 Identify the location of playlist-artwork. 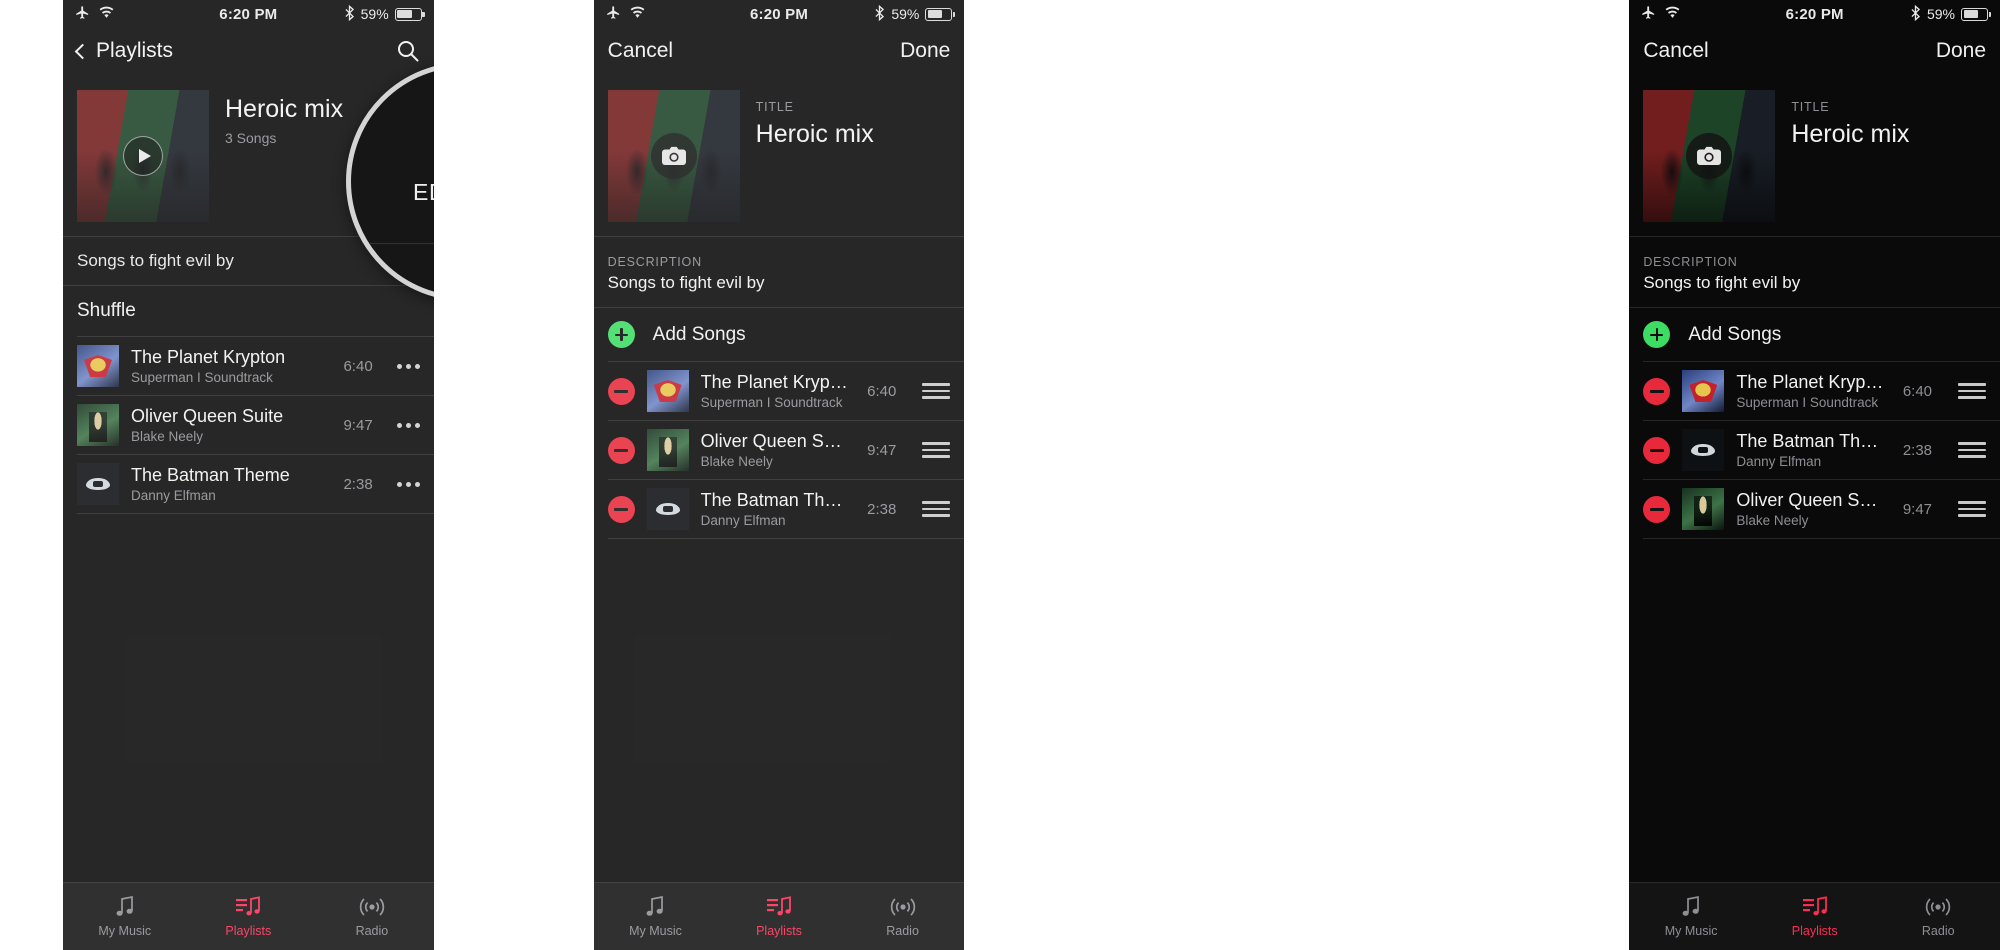
(143, 156).